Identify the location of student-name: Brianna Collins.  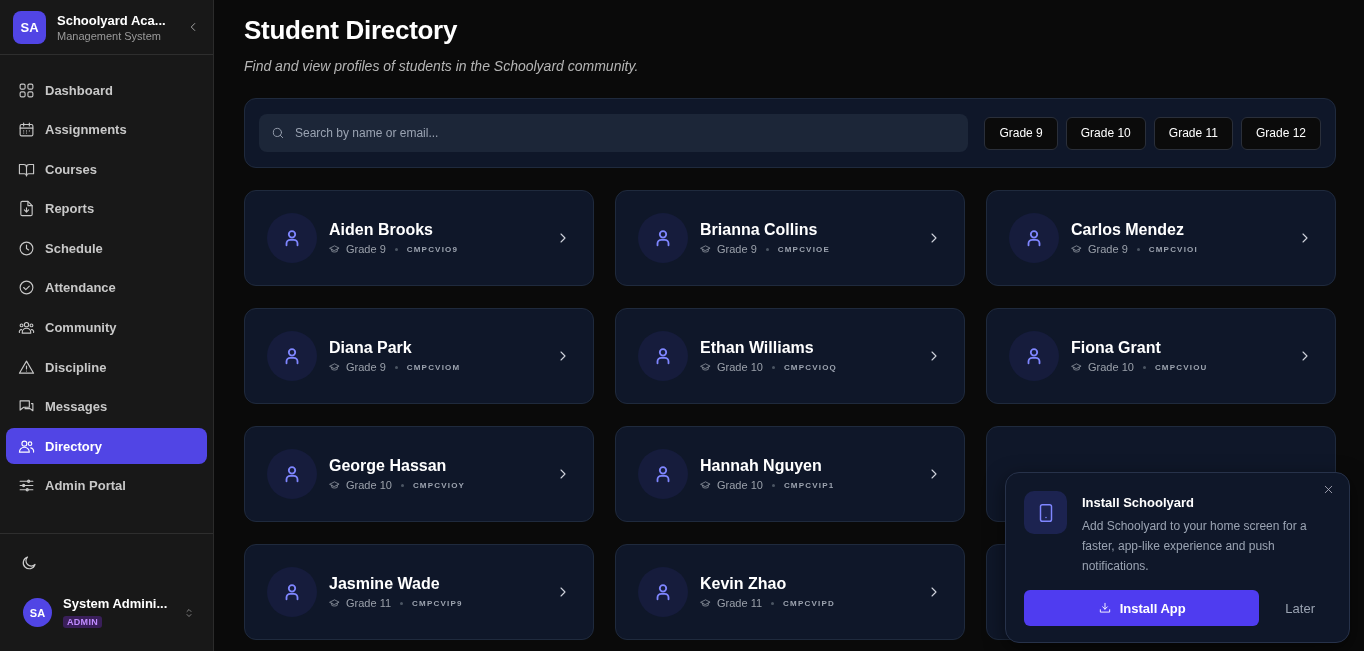
(759, 230).